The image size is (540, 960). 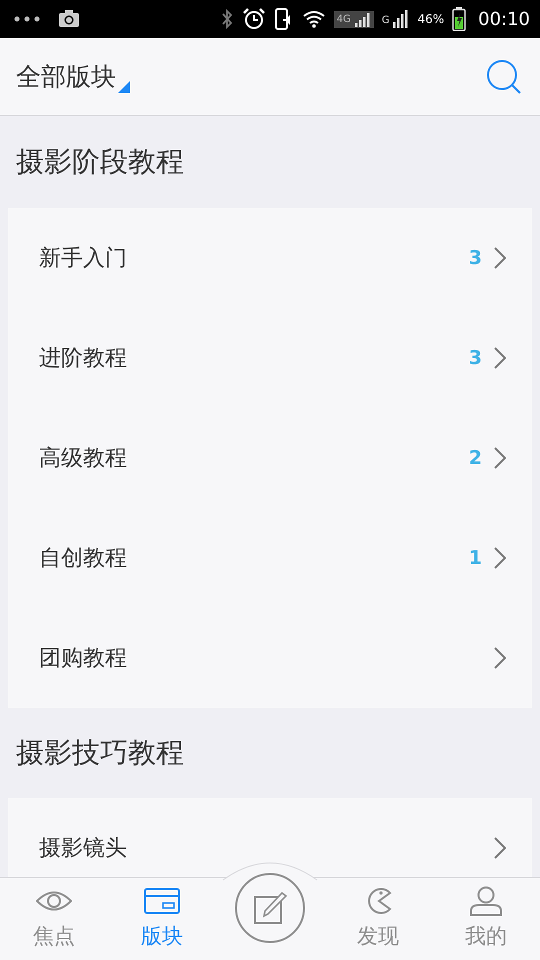 What do you see at coordinates (270, 558) in the screenshot?
I see `list-item: 自创教程 1` at bounding box center [270, 558].